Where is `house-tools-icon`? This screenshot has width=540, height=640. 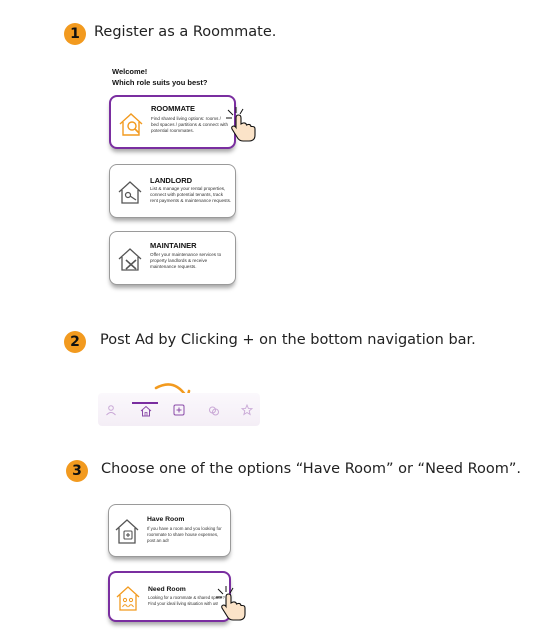
house-tools-icon is located at coordinates (130, 259).